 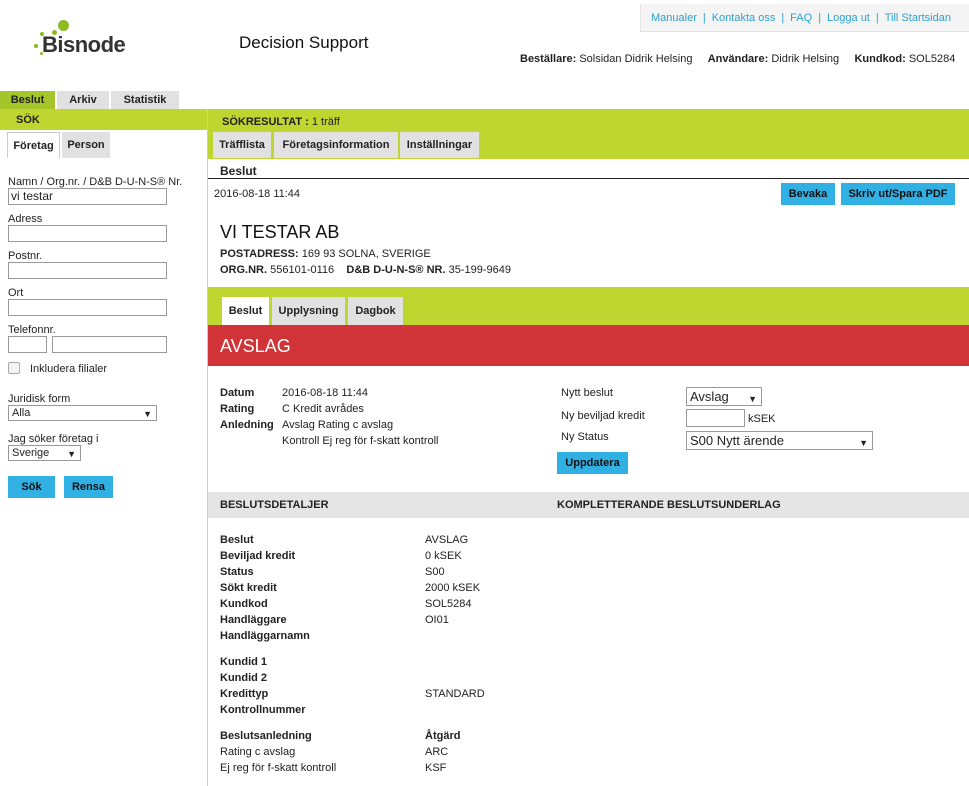 I want to click on postal-input, so click(x=87, y=270).